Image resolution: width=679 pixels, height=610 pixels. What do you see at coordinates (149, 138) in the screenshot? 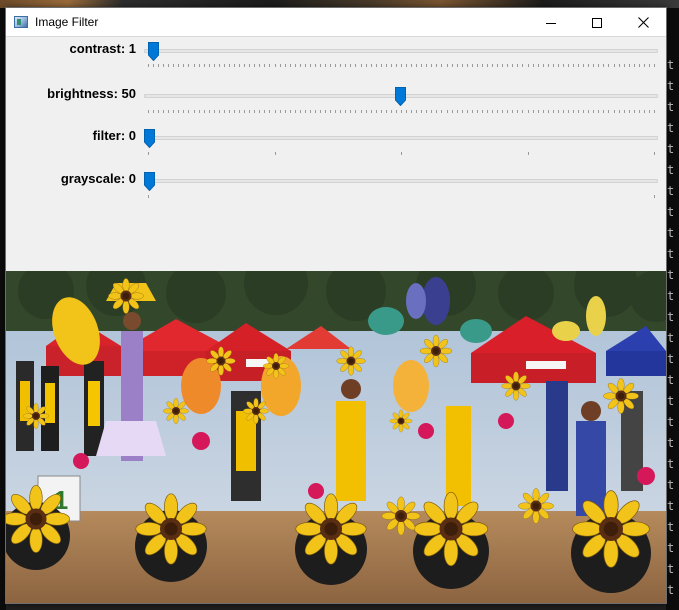
I see `filter-slider-thumb` at bounding box center [149, 138].